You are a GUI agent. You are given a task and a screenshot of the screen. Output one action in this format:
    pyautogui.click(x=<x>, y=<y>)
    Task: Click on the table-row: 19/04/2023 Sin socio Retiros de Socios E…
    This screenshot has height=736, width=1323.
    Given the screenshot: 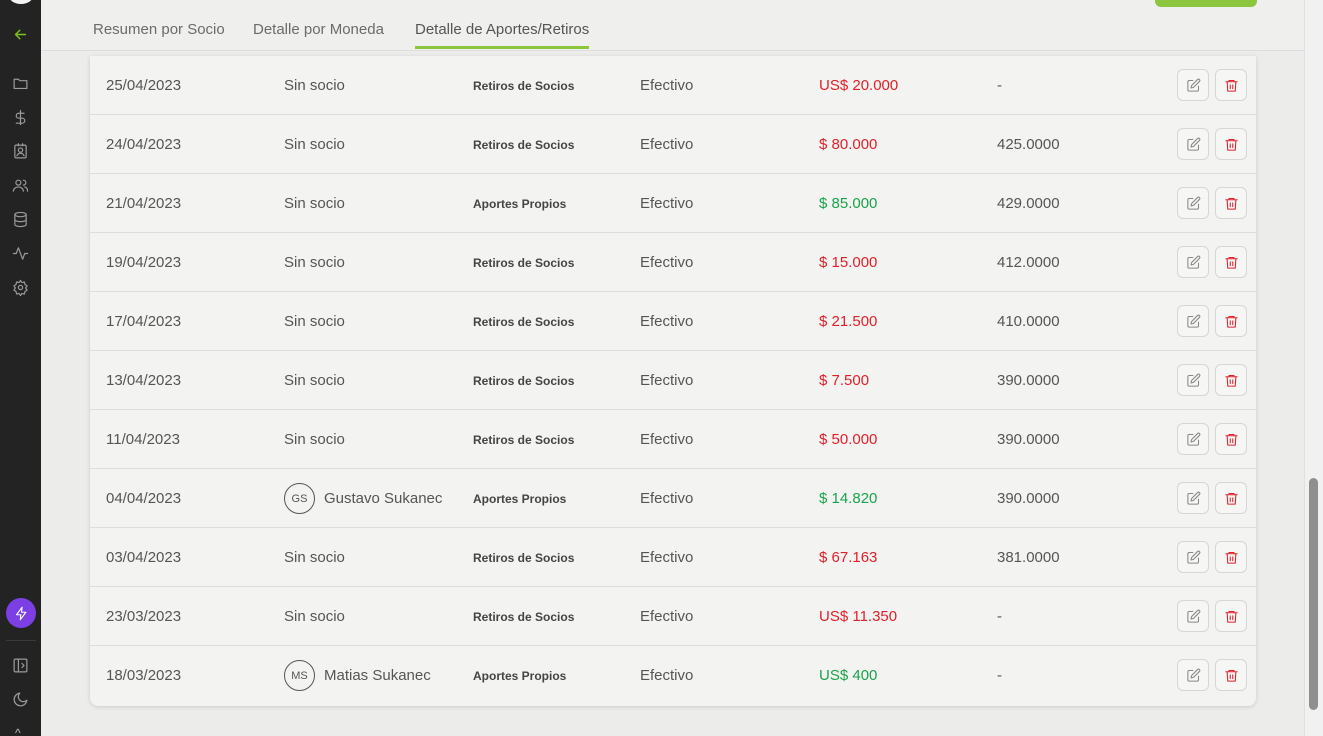 What is the action you would take?
    pyautogui.click(x=673, y=262)
    